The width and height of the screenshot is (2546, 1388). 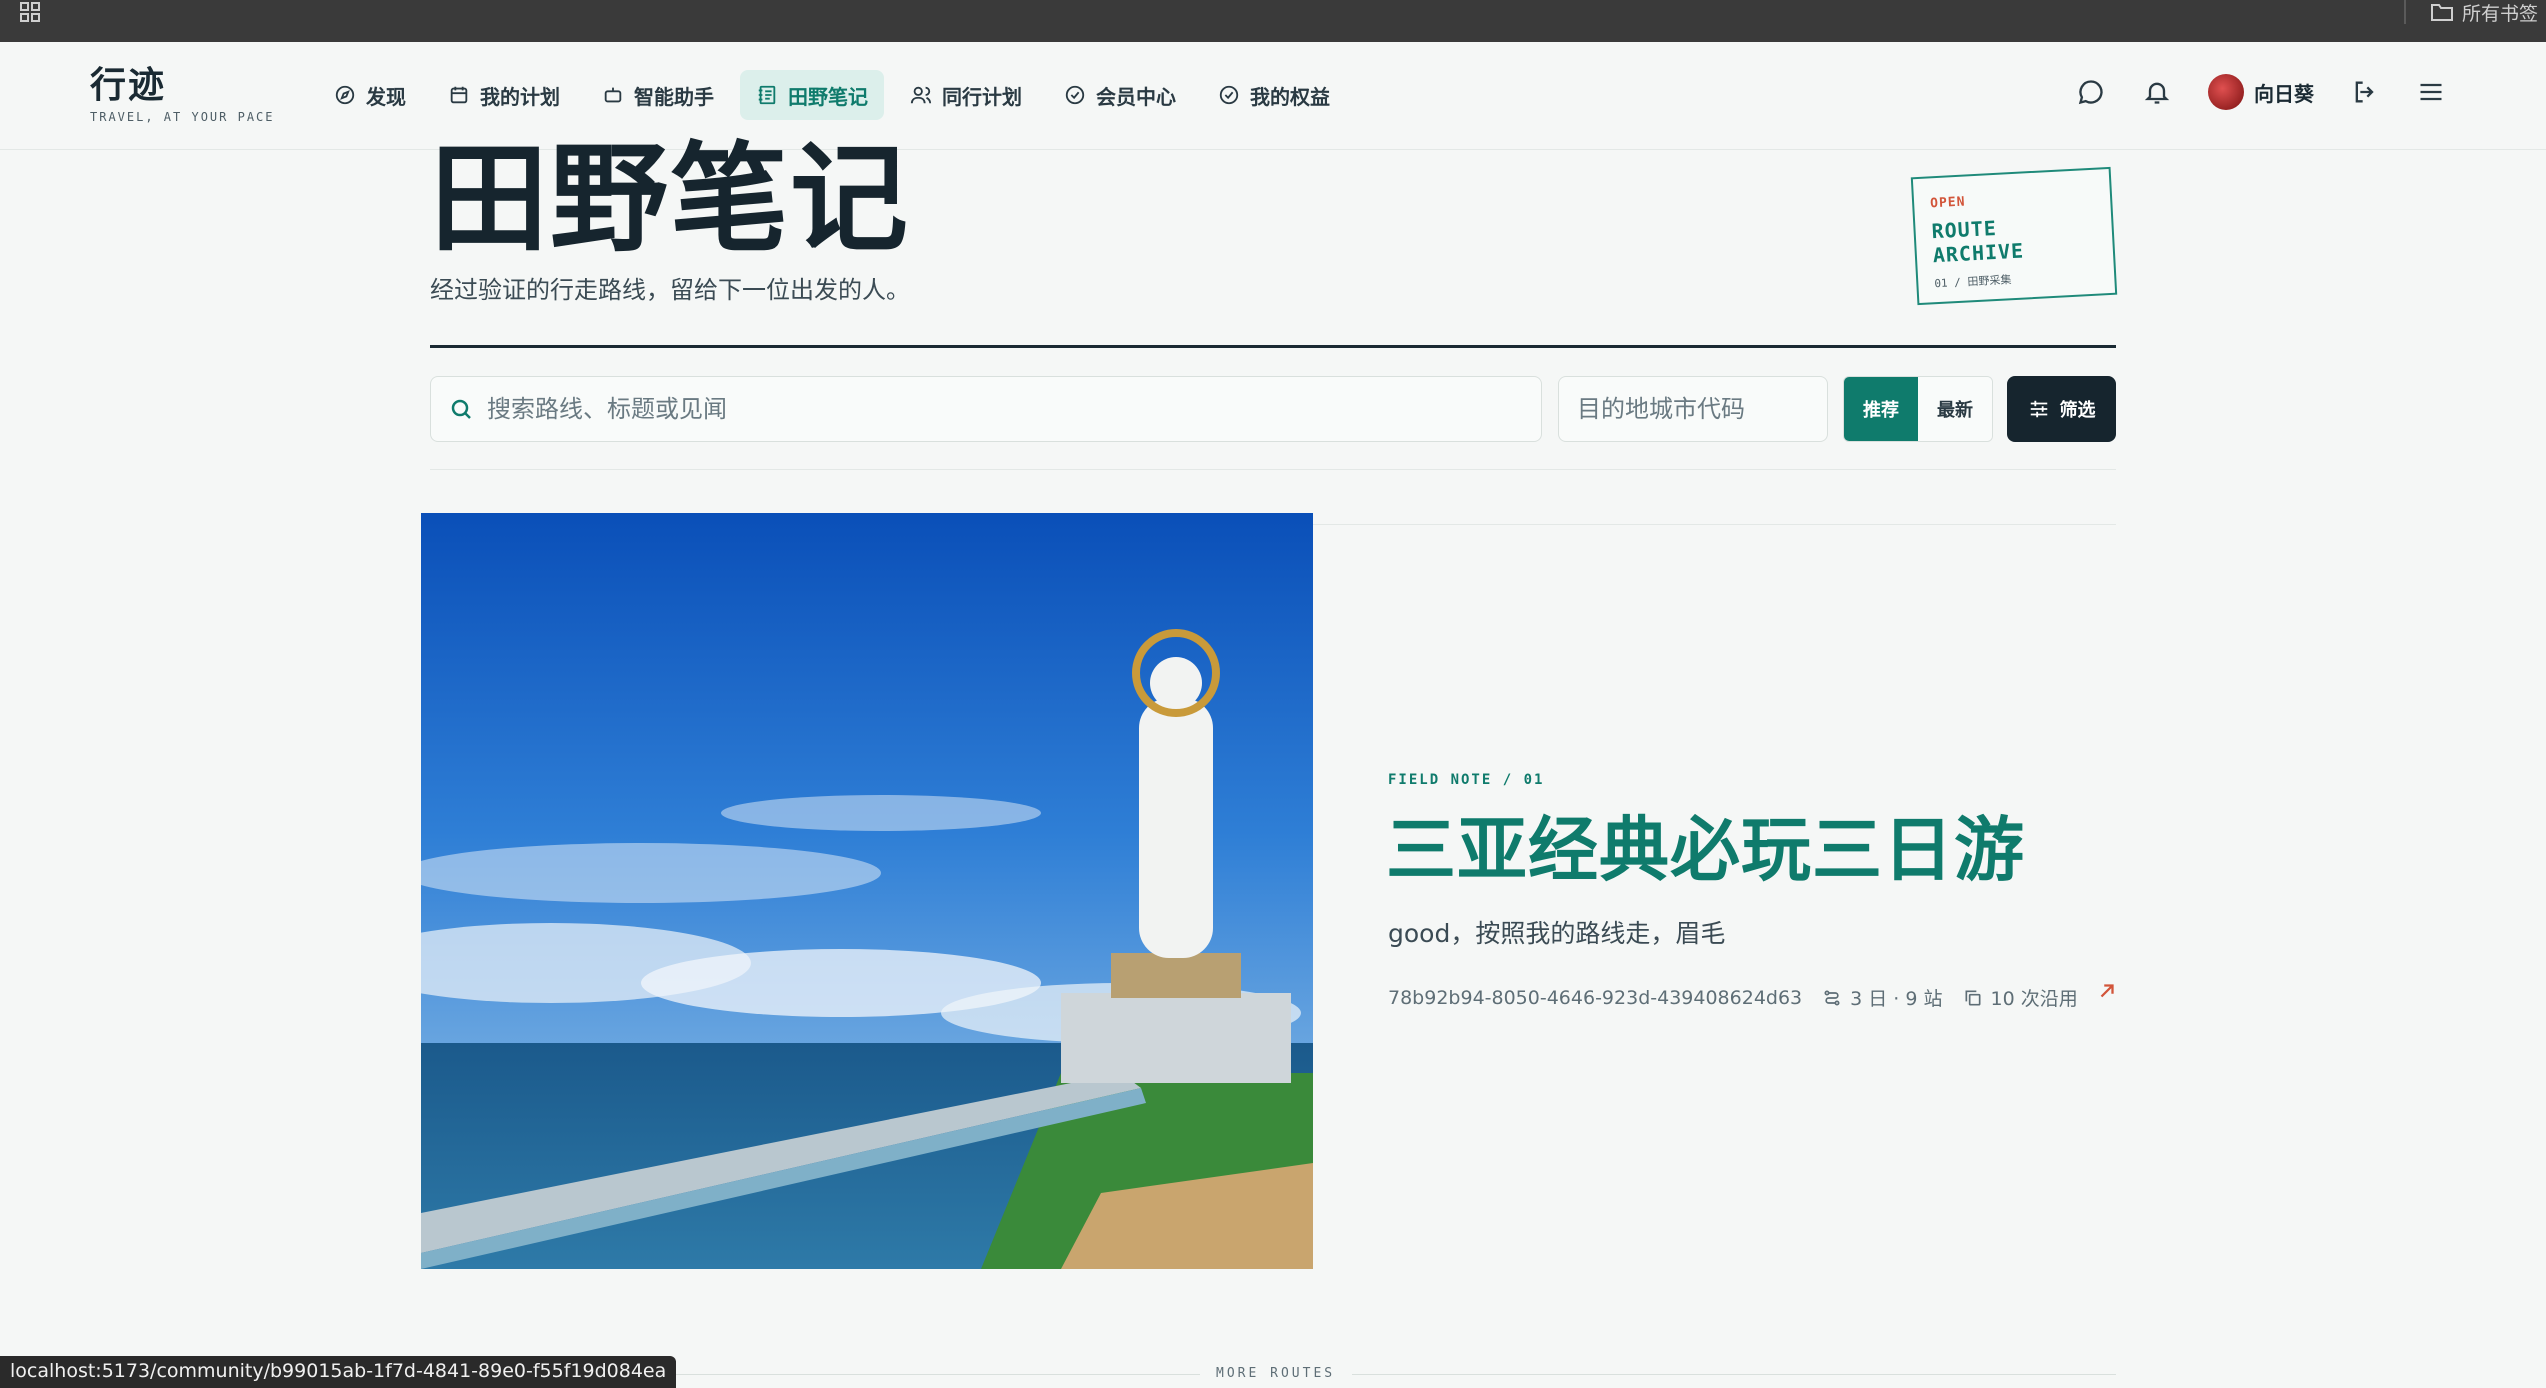 I want to click on nav-item-membership: 会员中心, so click(x=1120, y=95).